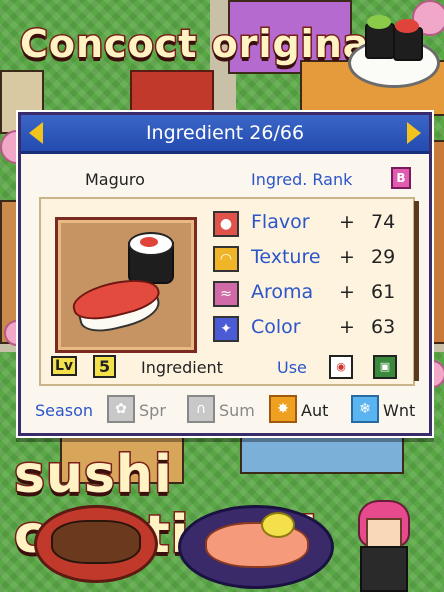 The image size is (444, 592). I want to click on color-icon: ✦, so click(226, 329).